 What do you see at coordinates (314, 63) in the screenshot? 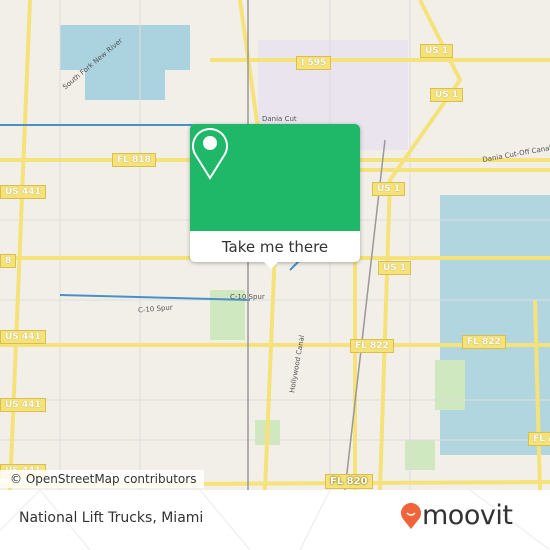
I see `road-shield: I 595` at bounding box center [314, 63].